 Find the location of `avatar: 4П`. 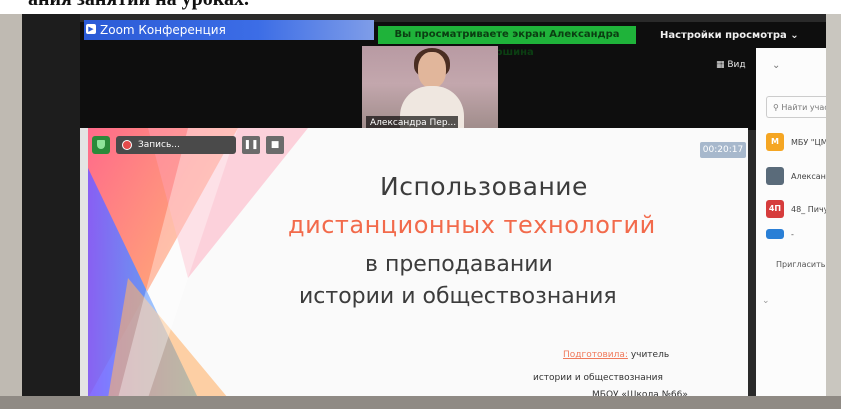

avatar: 4П is located at coordinates (775, 209).